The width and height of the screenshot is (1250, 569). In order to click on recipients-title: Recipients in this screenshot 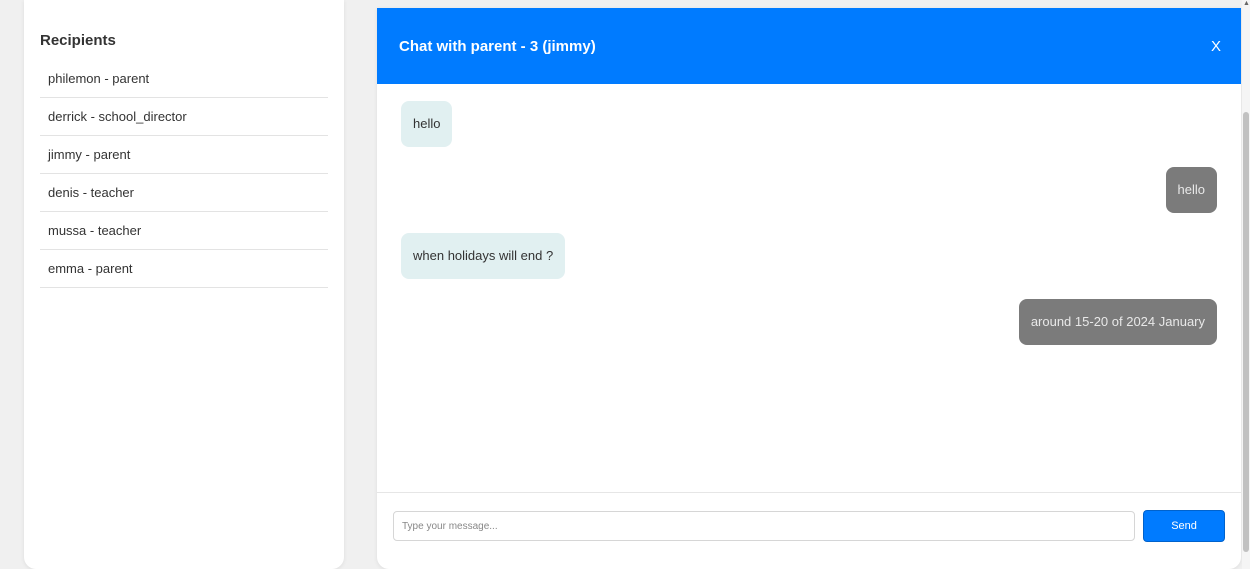, I will do `click(78, 40)`.